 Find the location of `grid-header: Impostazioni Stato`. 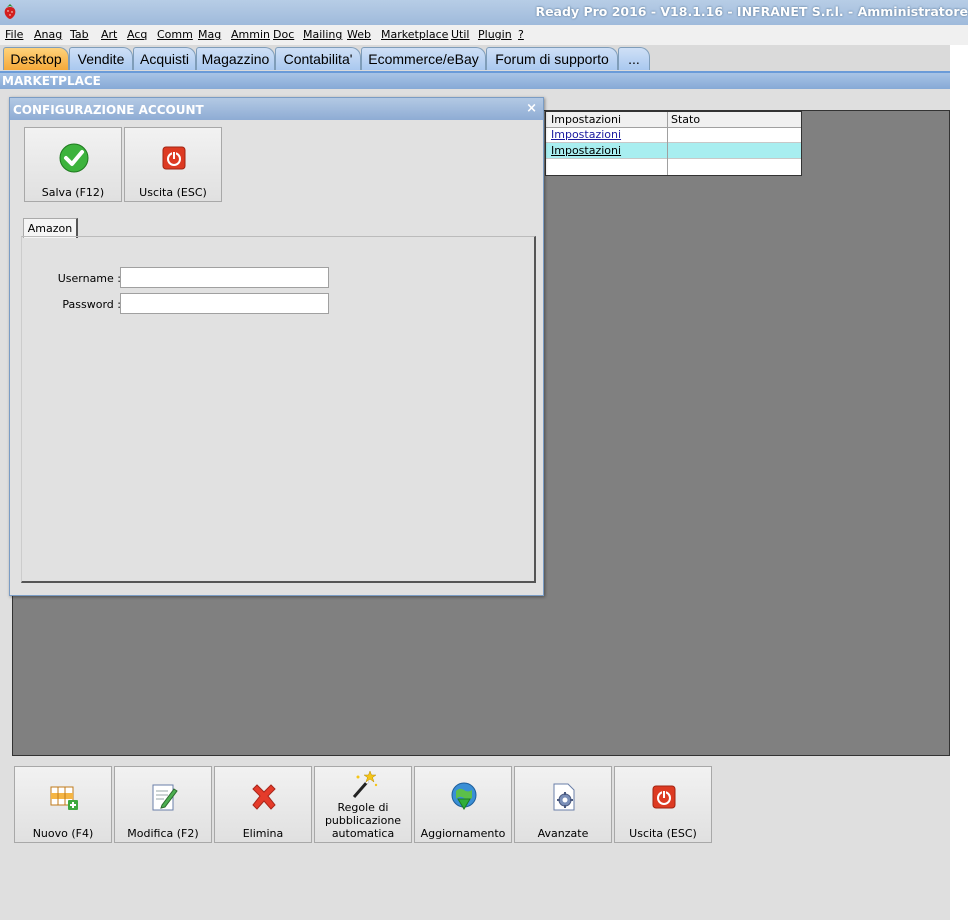

grid-header: Impostazioni Stato is located at coordinates (673, 120).